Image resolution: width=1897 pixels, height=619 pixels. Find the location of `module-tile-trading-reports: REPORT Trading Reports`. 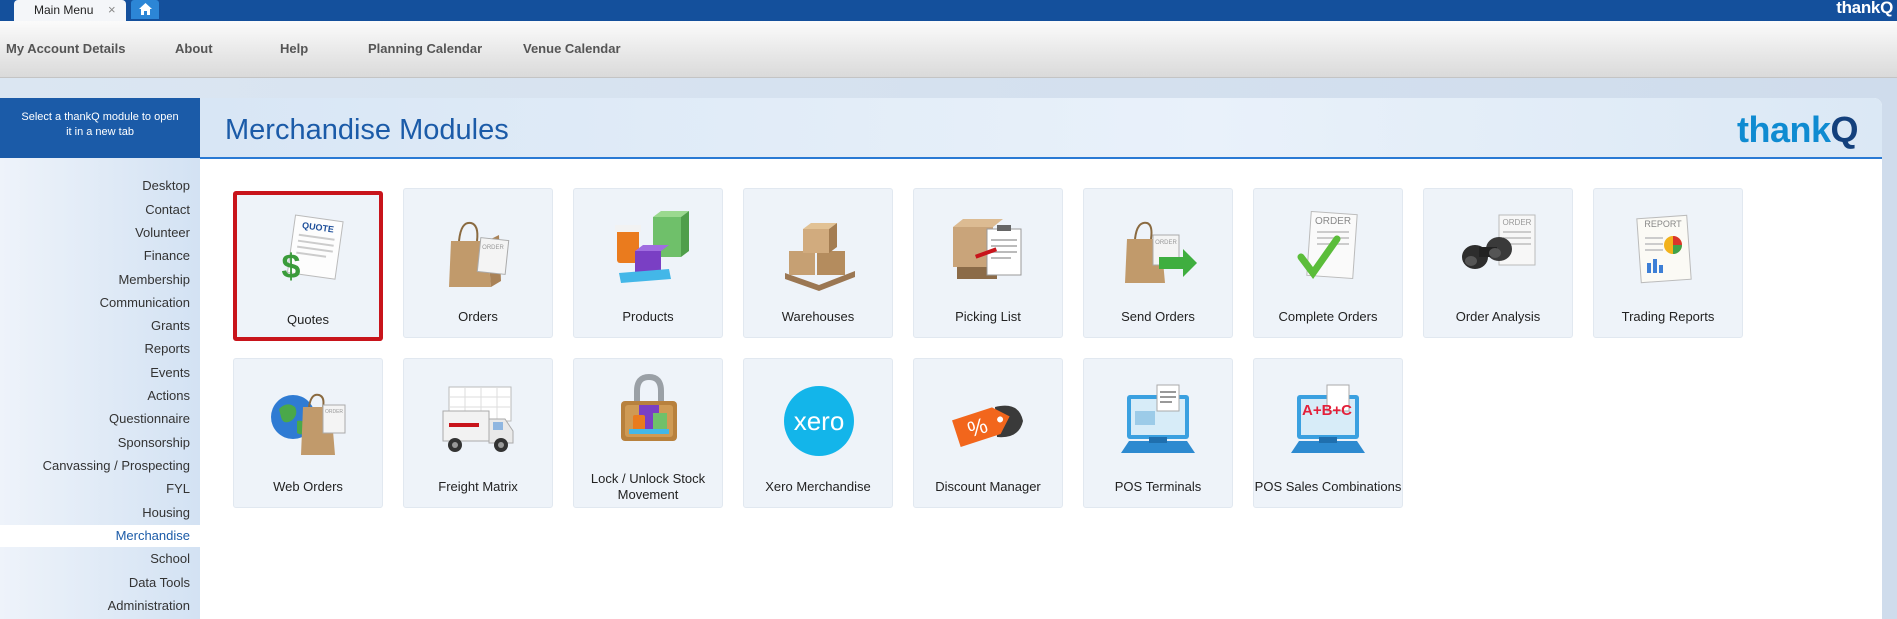

module-tile-trading-reports: REPORT Trading Reports is located at coordinates (1668, 263).